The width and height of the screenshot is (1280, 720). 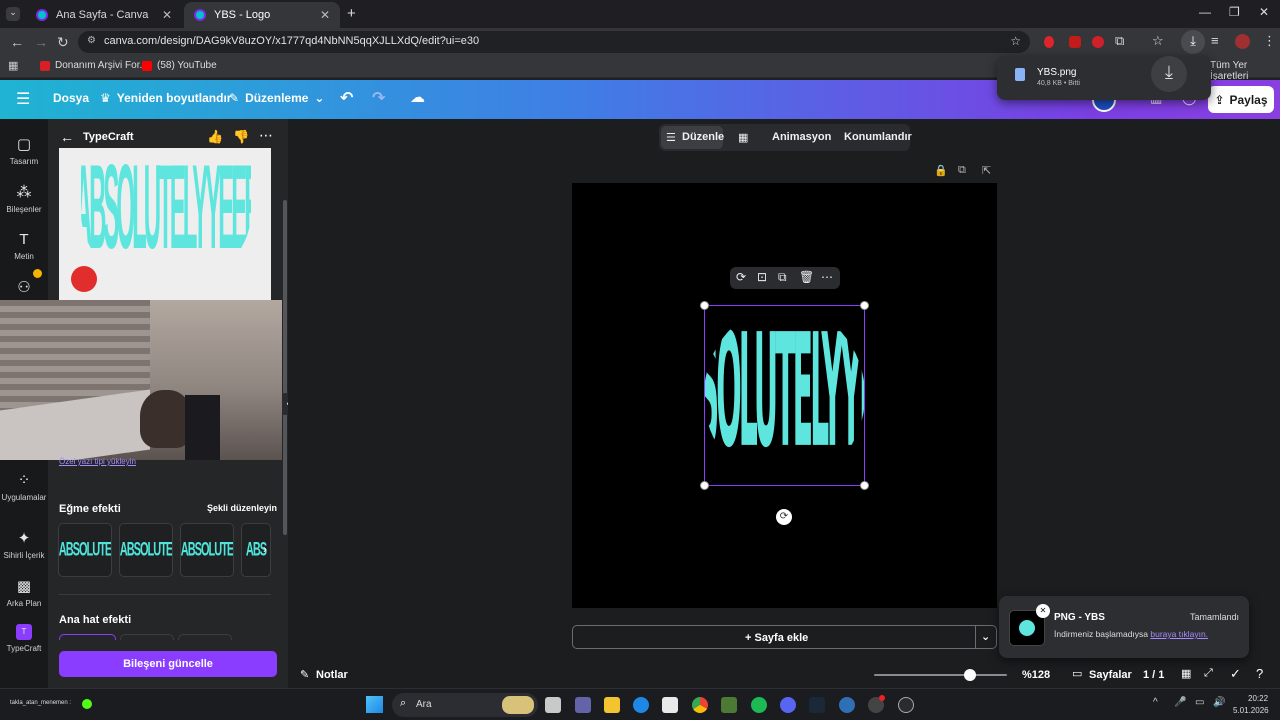 What do you see at coordinates (1158, 41) in the screenshot?
I see `bookmark-star-icon: ☆` at bounding box center [1158, 41].